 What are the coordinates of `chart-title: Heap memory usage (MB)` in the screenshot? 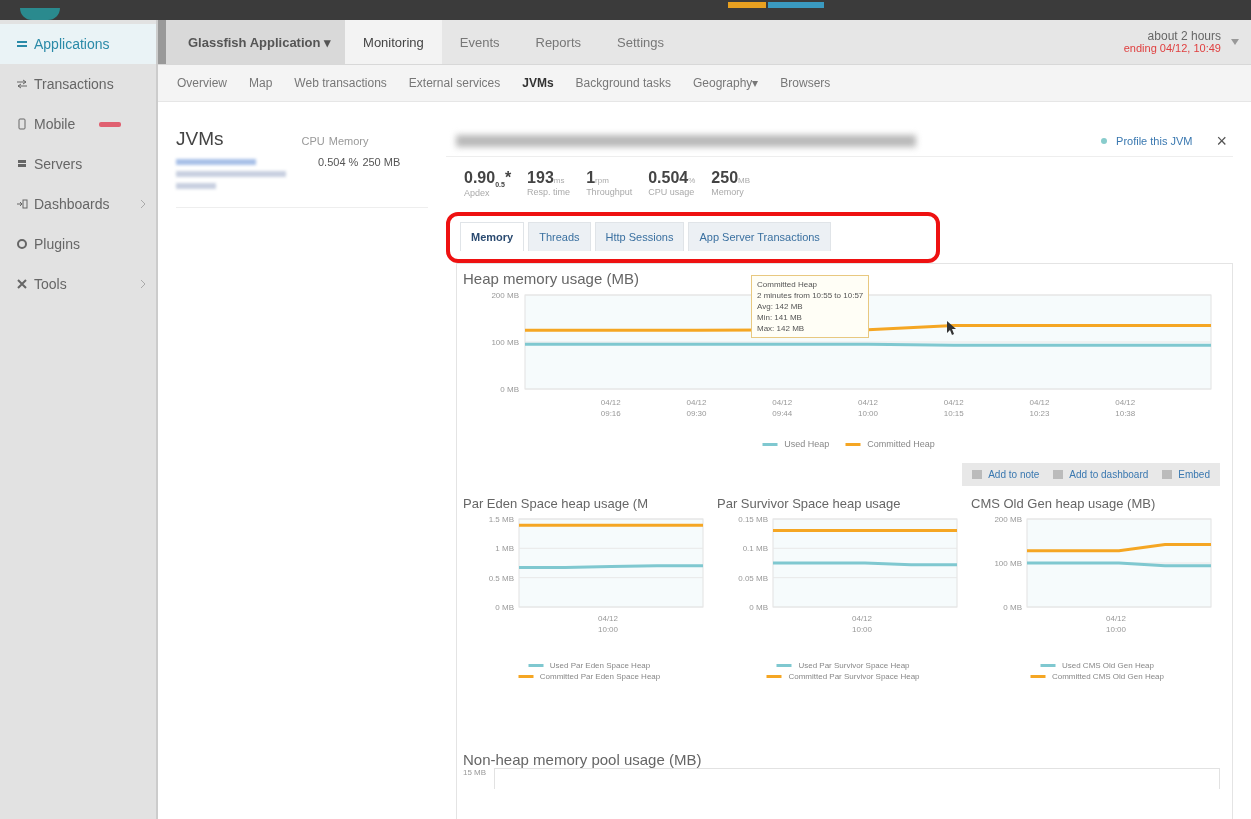 It's located at (551, 279).